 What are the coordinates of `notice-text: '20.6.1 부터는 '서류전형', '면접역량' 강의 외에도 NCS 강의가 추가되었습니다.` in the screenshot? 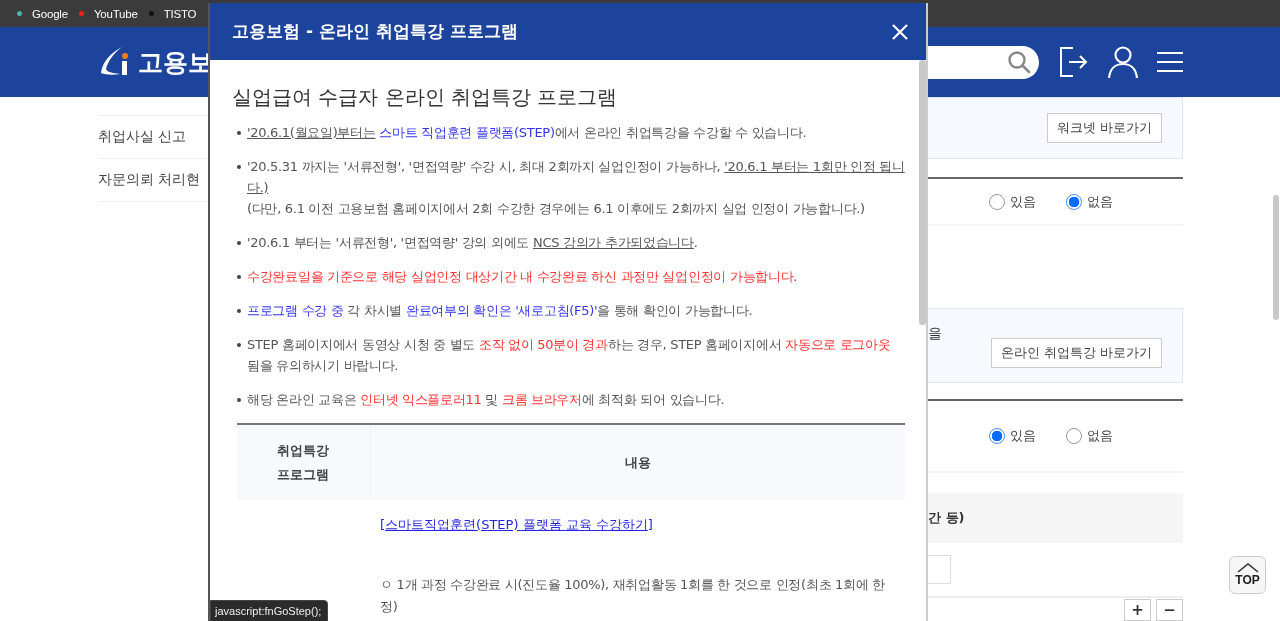 It's located at (472, 243).